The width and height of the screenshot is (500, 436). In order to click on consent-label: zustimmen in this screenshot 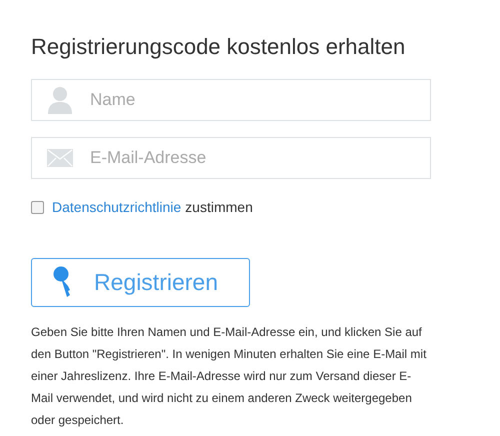, I will do `click(219, 207)`.